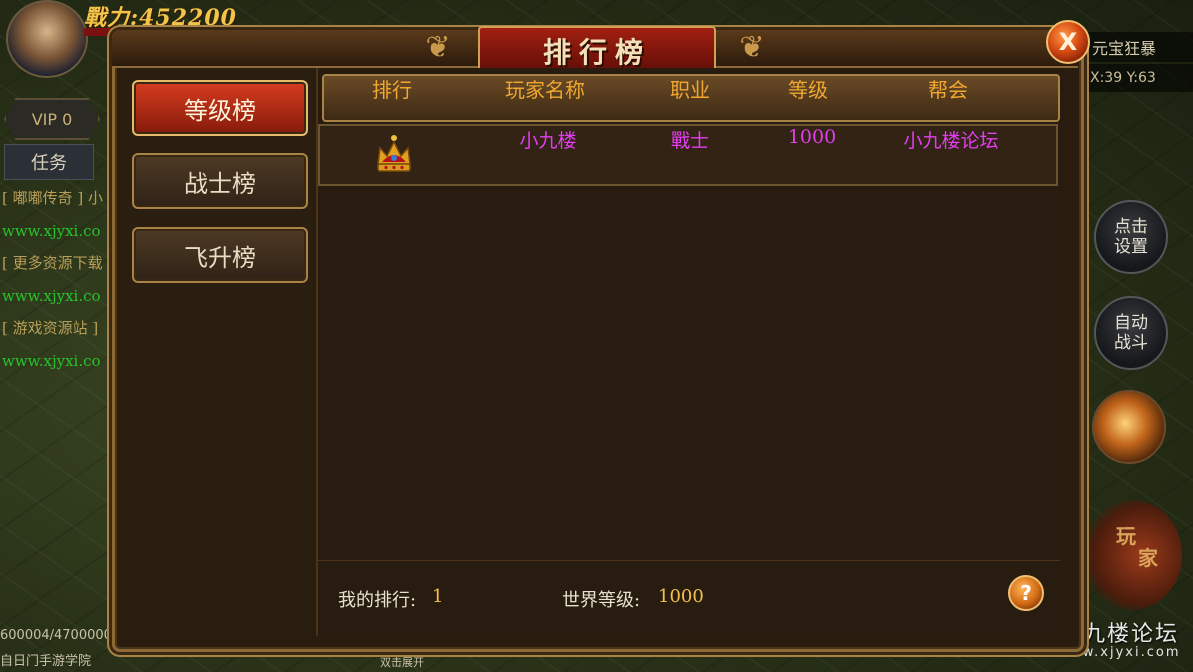 Image resolution: width=1193 pixels, height=672 pixels. Describe the element at coordinates (220, 181) in the screenshot. I see `tab-warrior-ranking: 战士榜` at that location.